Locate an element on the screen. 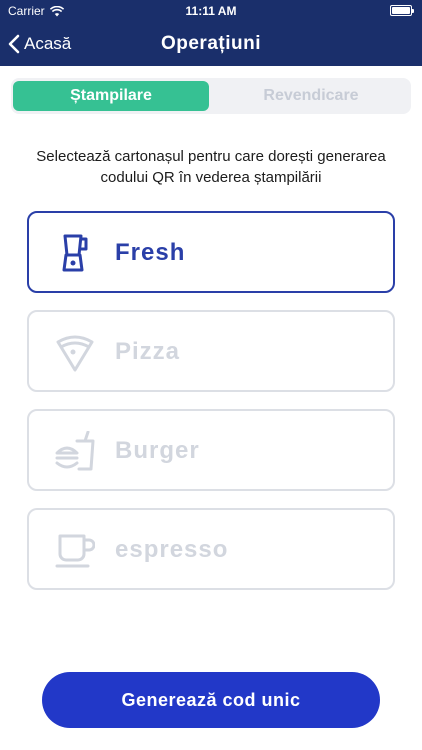 The image size is (422, 750). navigation-bar: Acasă Operațiuni is located at coordinates (211, 44).